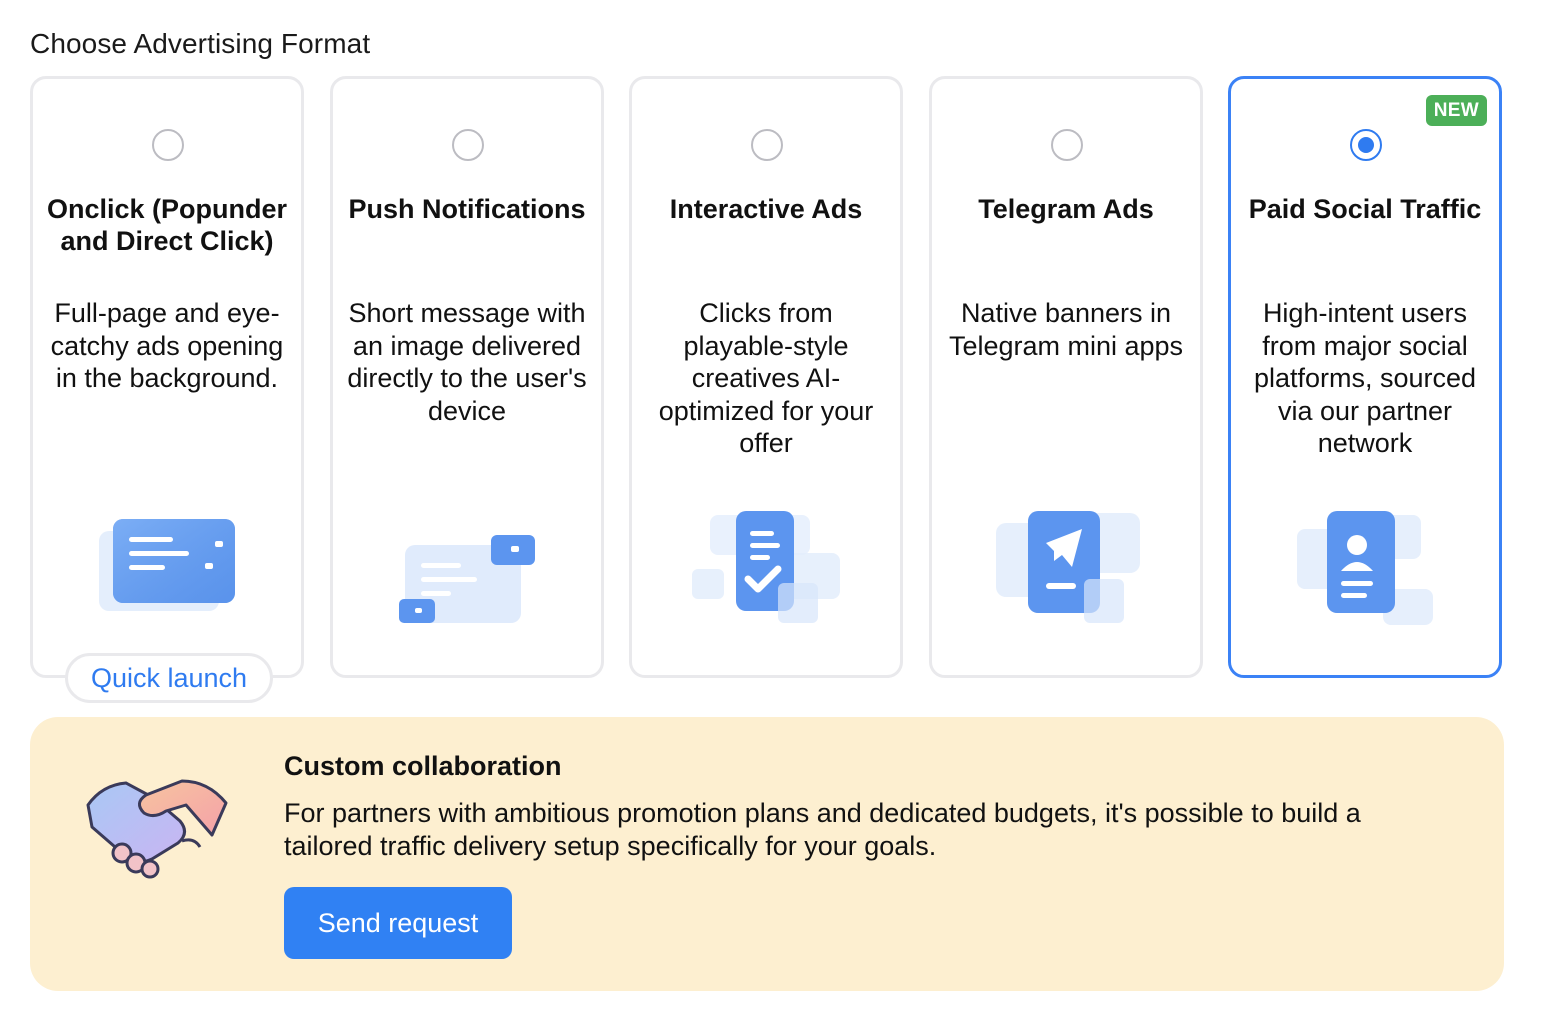  I want to click on collab-title: Custom collaboration, so click(423, 766).